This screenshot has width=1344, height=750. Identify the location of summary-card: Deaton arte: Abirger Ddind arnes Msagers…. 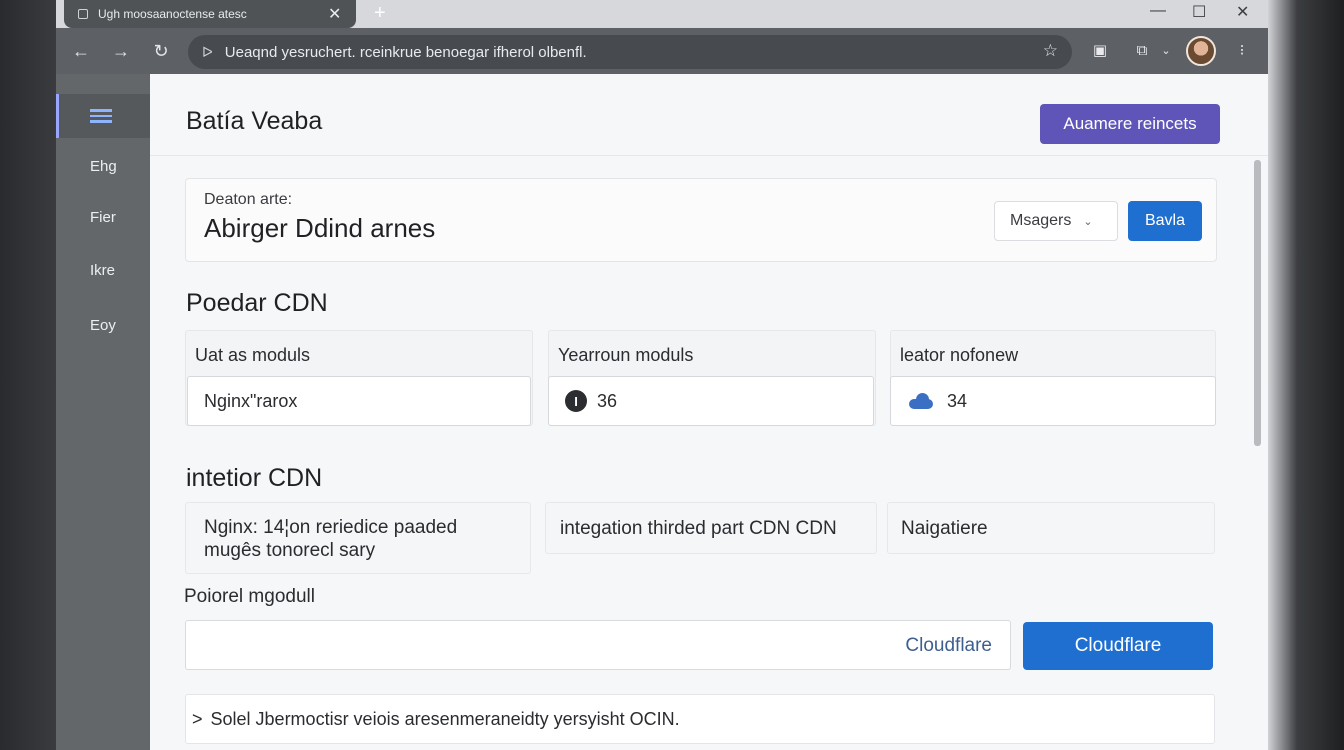
(701, 220).